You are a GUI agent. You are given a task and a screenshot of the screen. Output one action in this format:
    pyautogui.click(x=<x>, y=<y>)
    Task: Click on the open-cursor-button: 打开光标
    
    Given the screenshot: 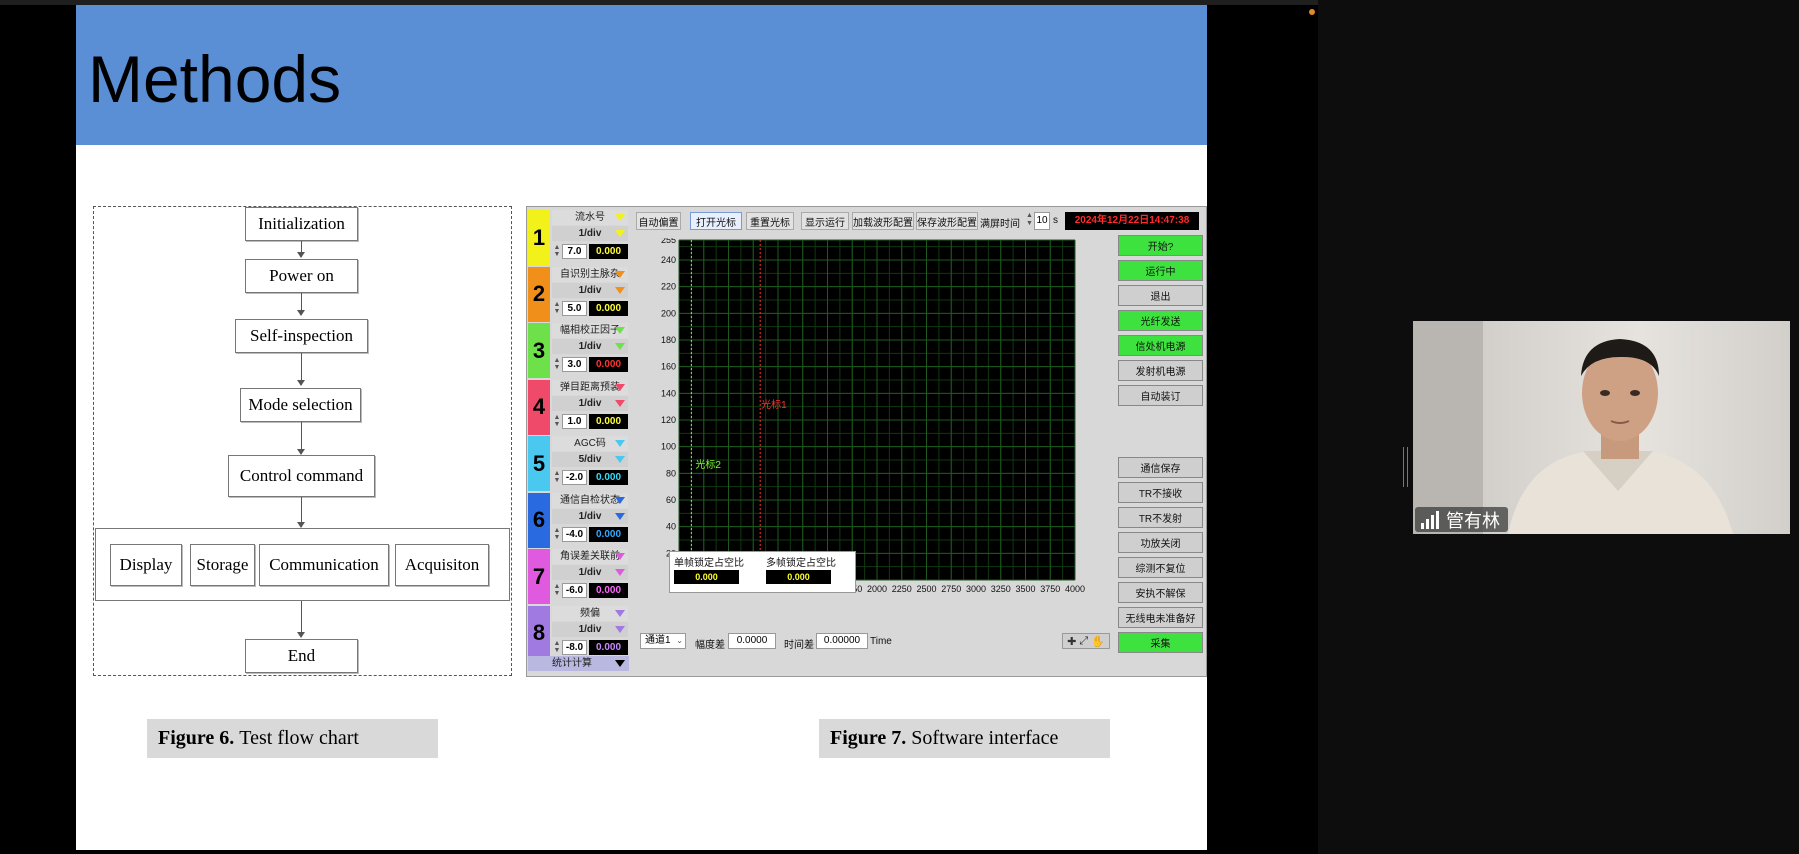 What is the action you would take?
    pyautogui.click(x=716, y=221)
    